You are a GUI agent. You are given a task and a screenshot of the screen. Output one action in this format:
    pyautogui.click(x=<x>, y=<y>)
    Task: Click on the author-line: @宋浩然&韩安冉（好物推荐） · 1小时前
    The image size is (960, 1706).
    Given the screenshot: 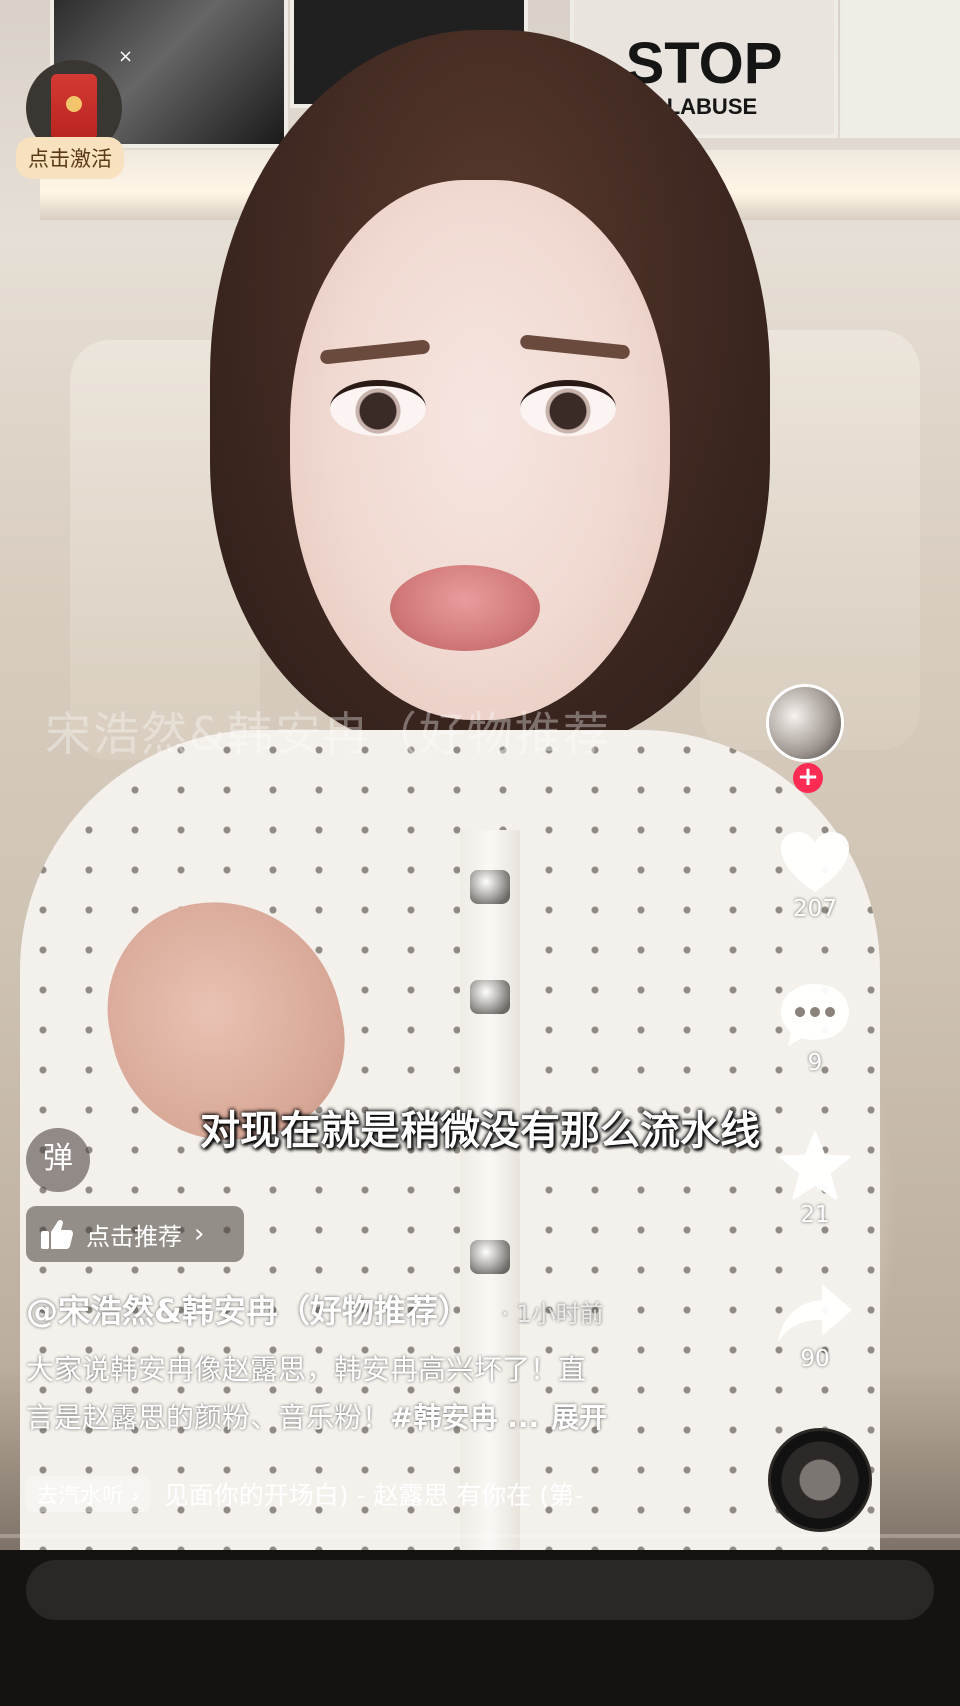 What is the action you would take?
    pyautogui.click(x=315, y=1309)
    